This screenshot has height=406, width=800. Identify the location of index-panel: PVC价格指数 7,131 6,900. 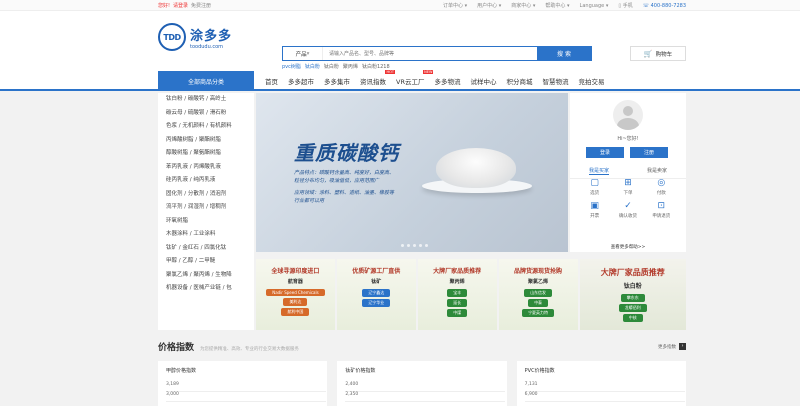
(601, 383).